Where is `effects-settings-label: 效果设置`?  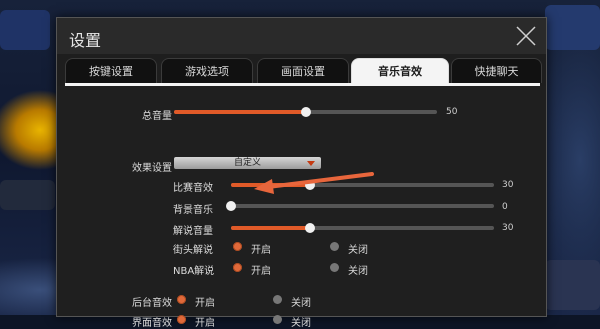 effects-settings-label: 效果设置 is located at coordinates (152, 168).